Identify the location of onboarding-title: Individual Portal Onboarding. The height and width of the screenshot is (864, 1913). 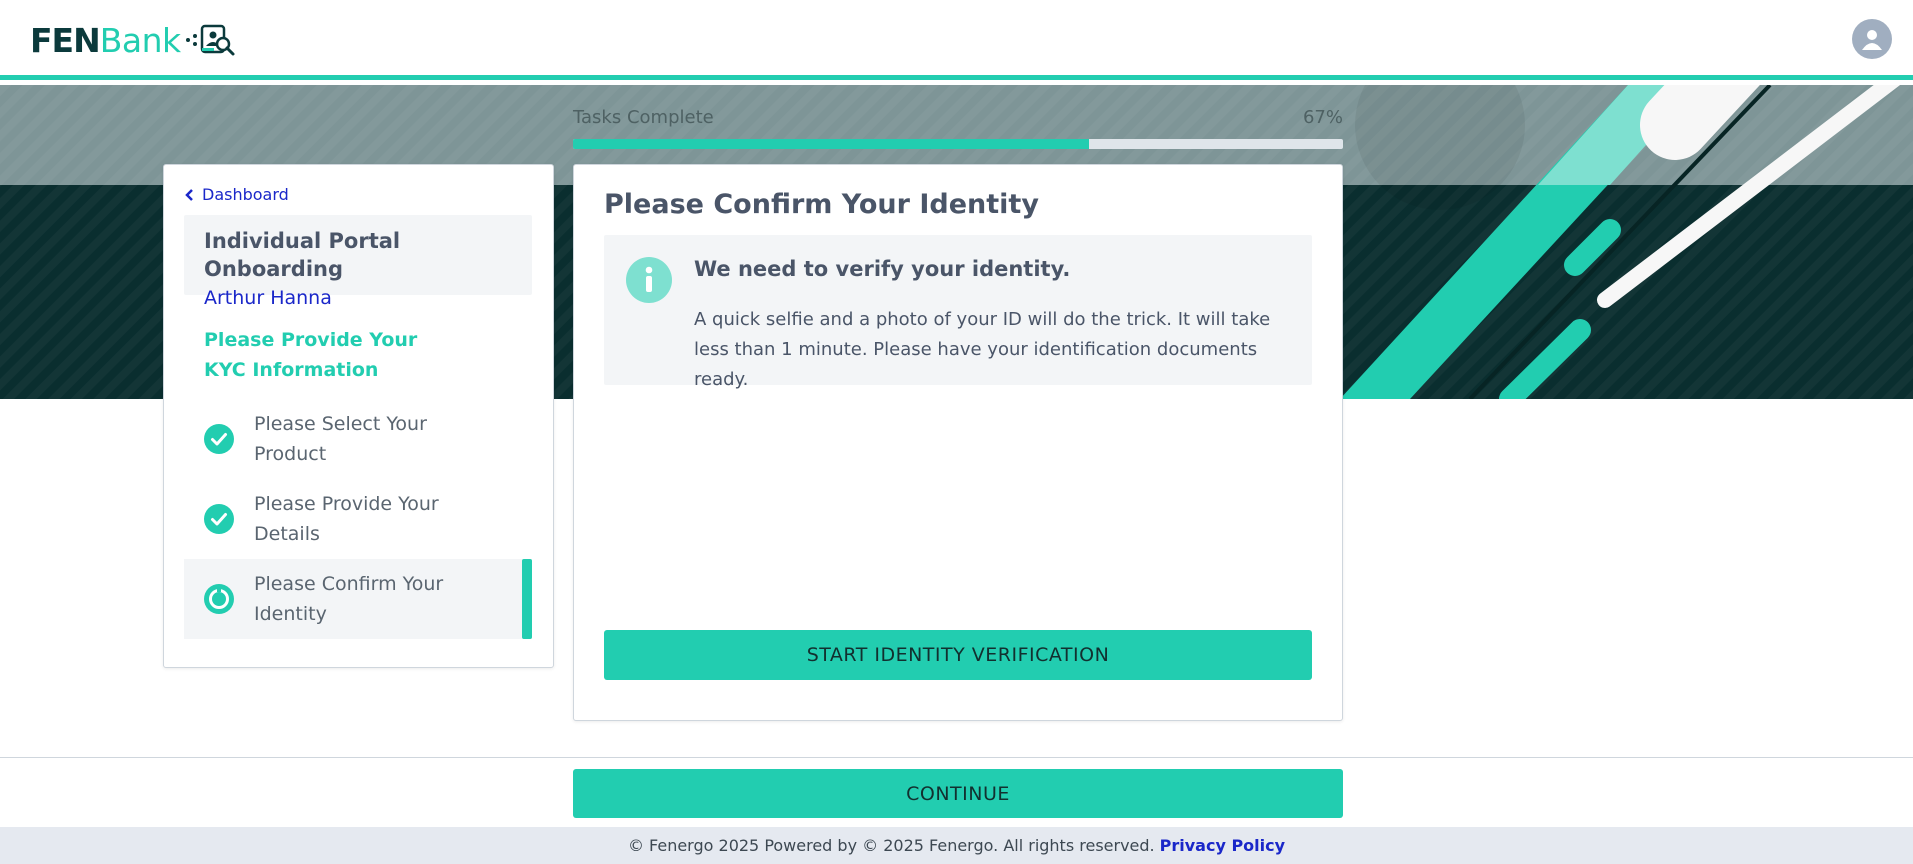
(302, 255).